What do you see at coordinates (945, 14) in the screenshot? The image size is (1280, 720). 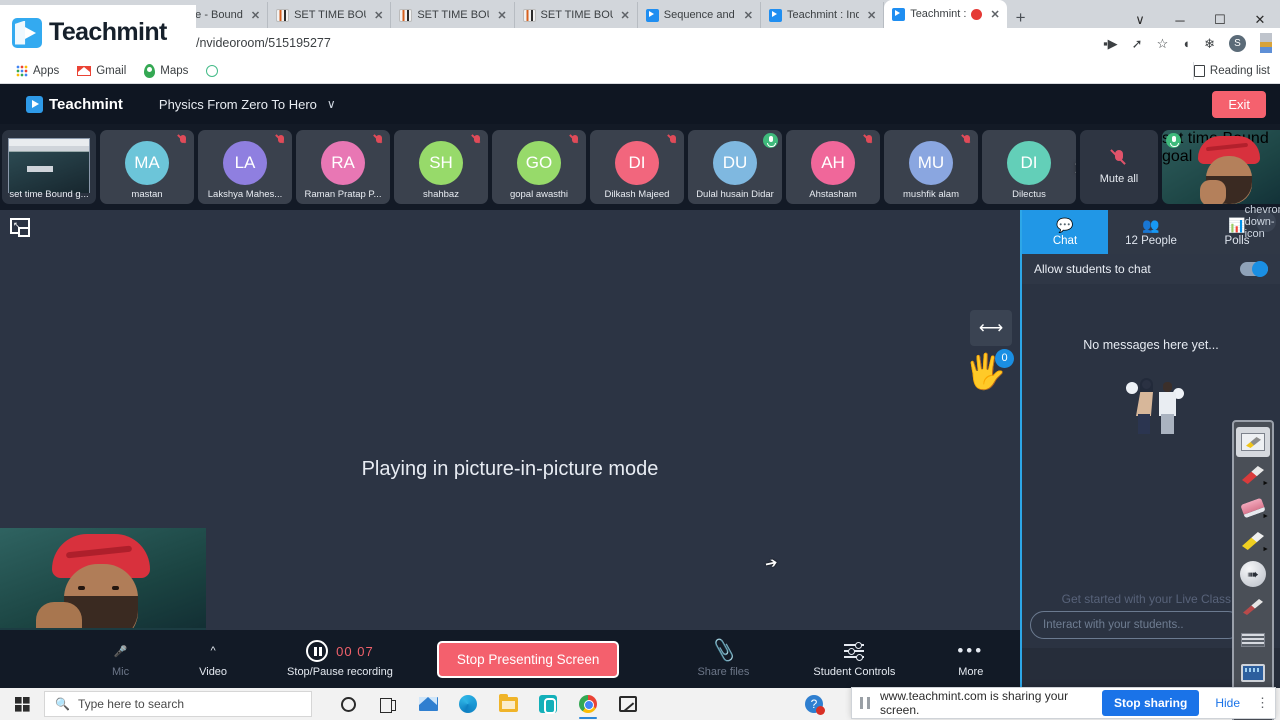 I see `browser-tab-active: Teachmint : ✕` at bounding box center [945, 14].